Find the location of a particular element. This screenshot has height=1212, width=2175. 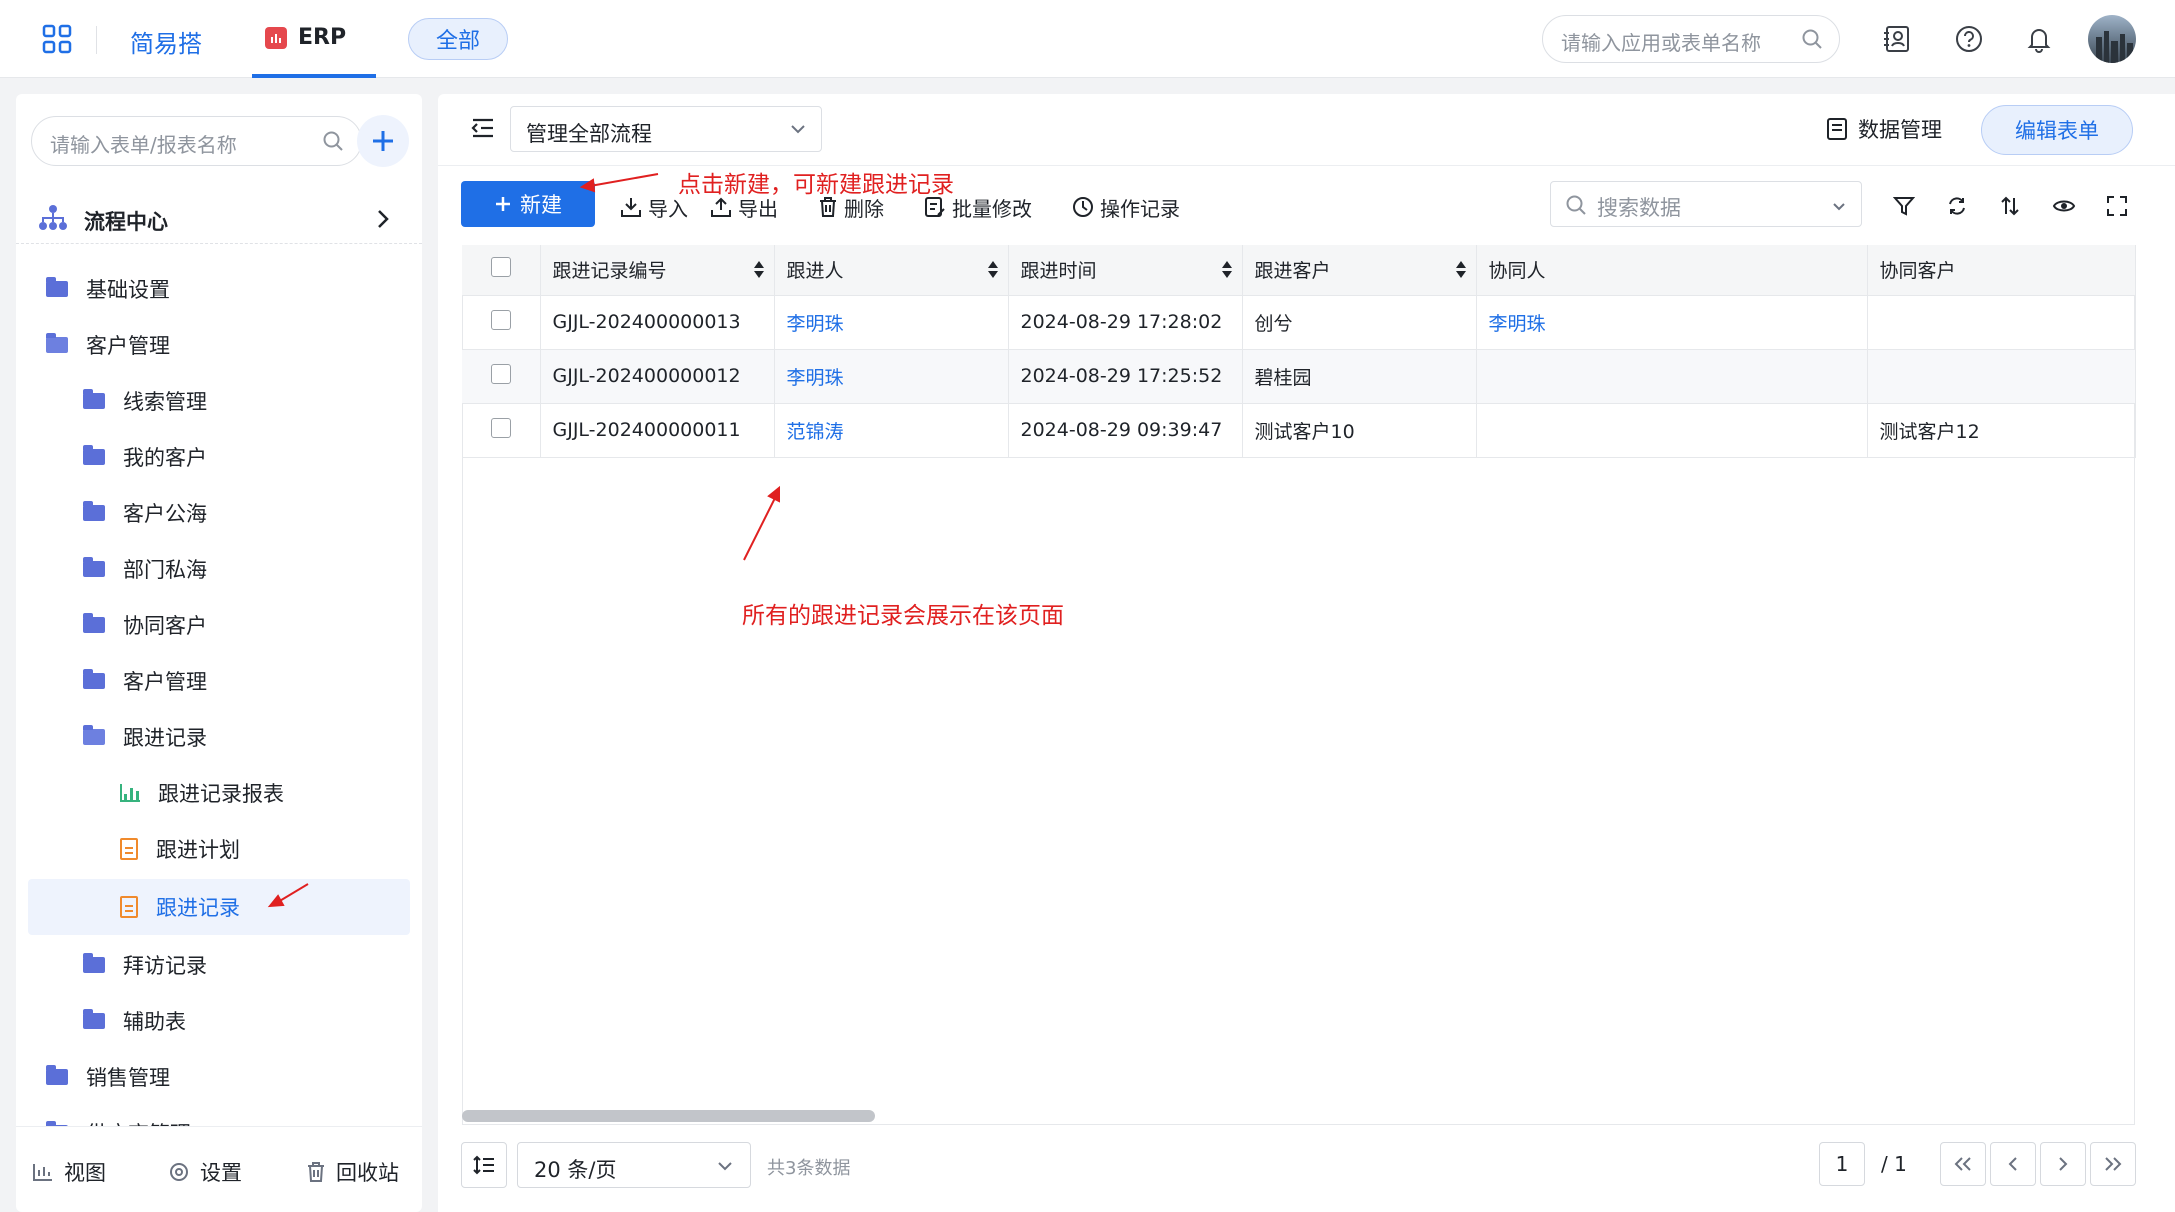

double-chevron-left-icon is located at coordinates (1962, 1164).